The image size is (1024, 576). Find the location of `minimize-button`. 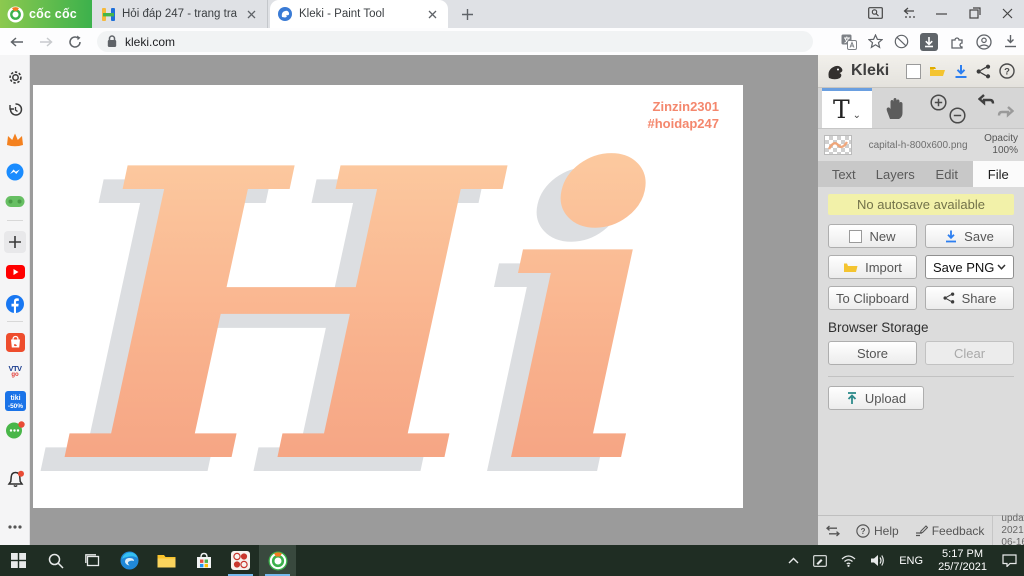

minimize-button is located at coordinates (941, 13).